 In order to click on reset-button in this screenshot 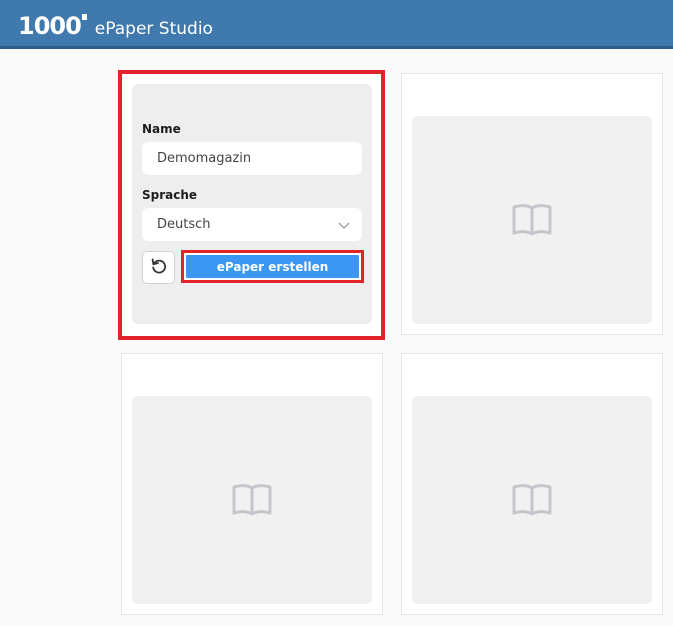, I will do `click(158, 267)`.